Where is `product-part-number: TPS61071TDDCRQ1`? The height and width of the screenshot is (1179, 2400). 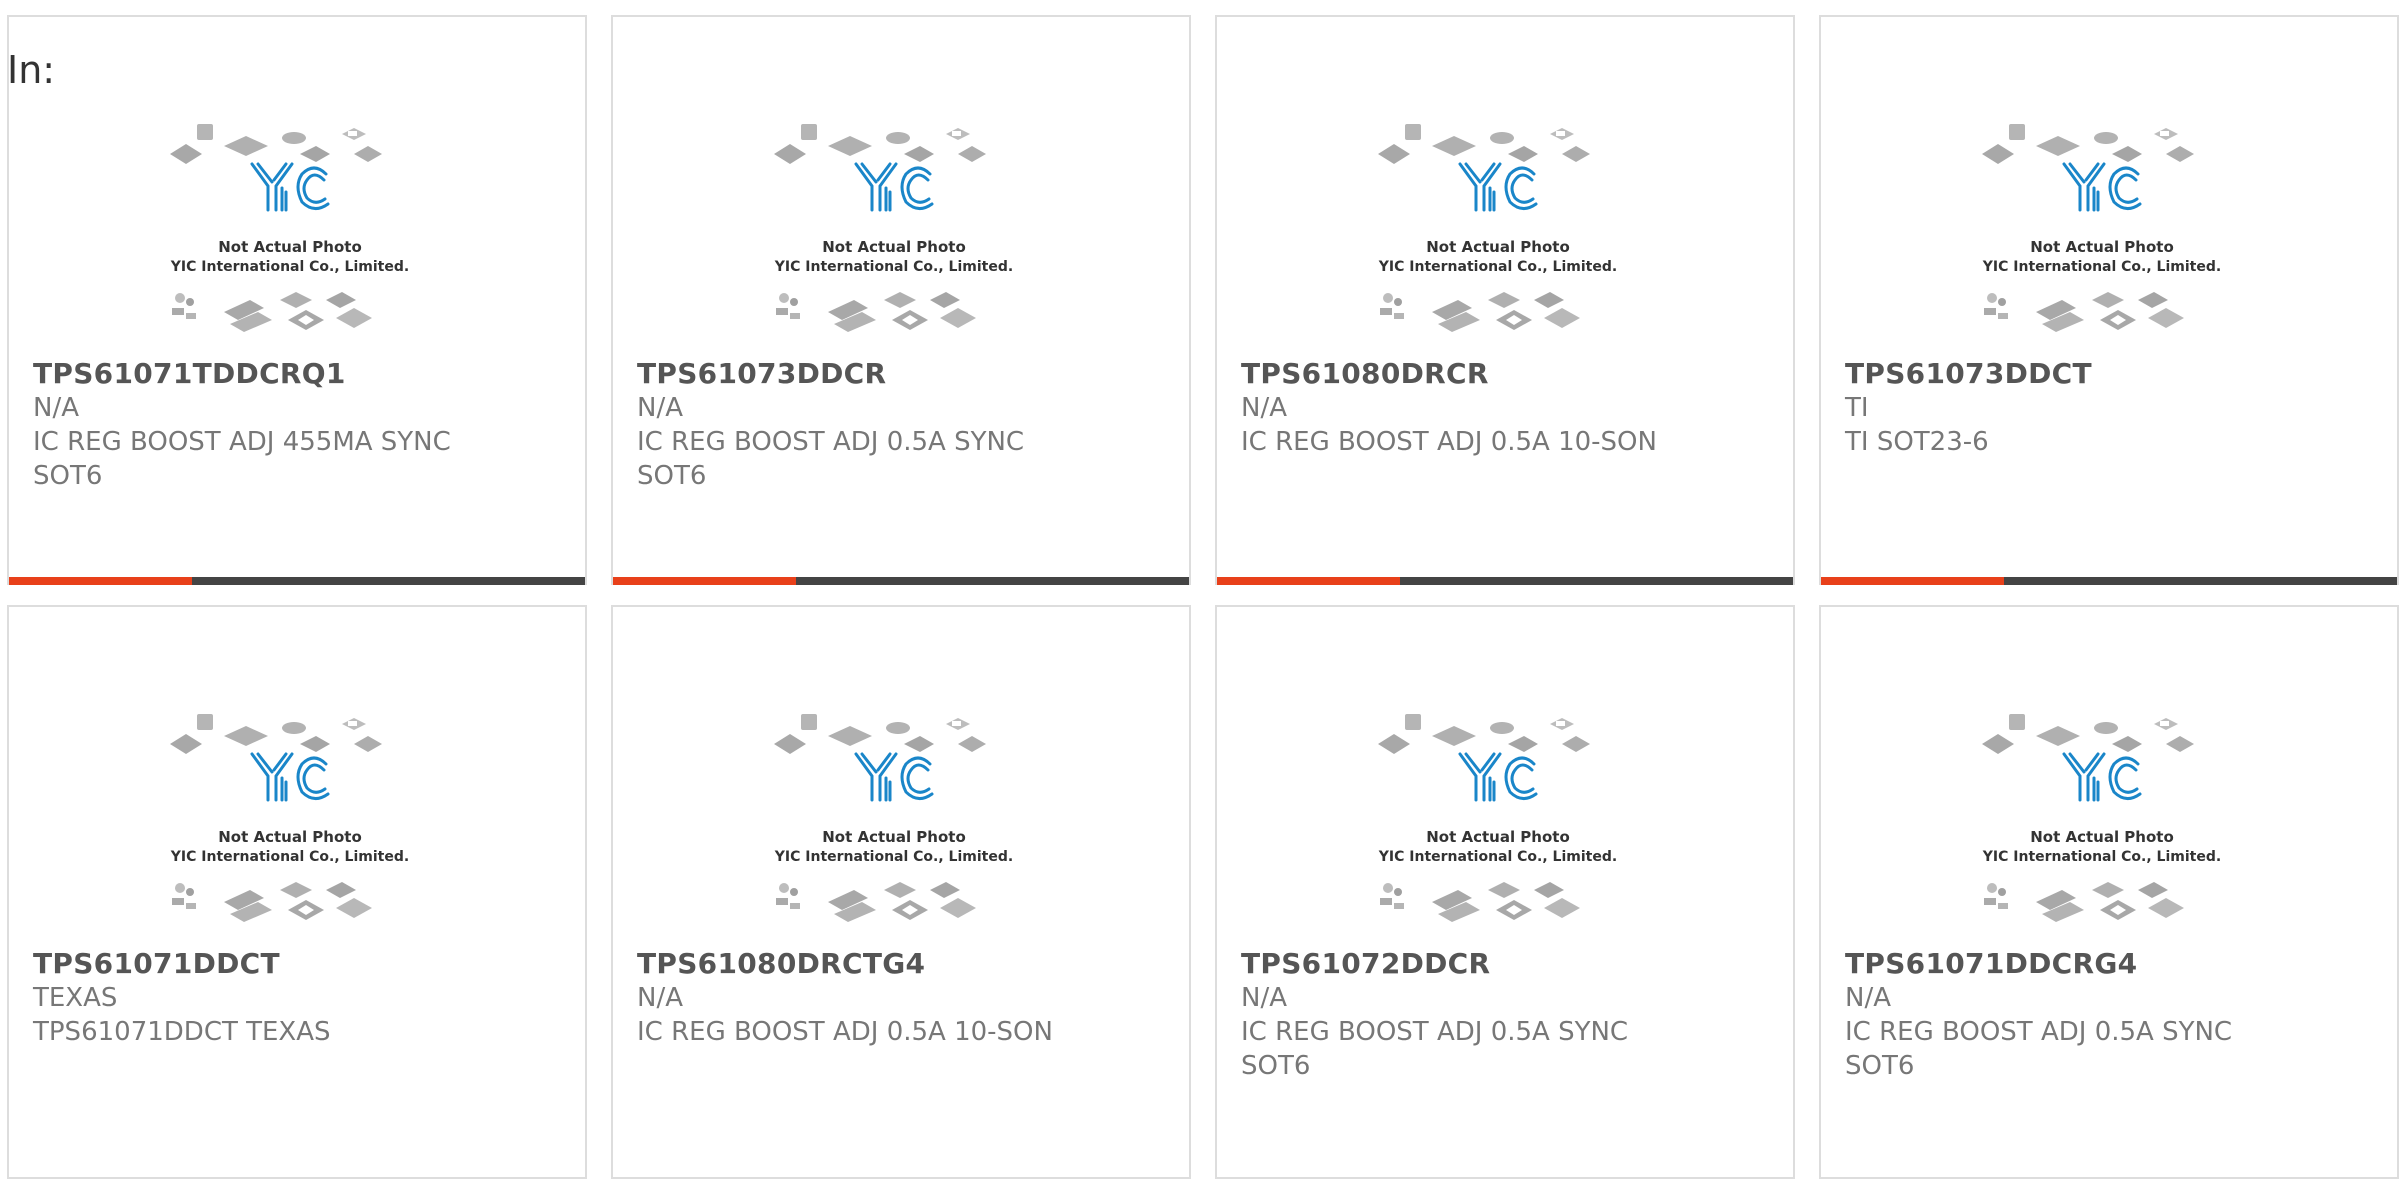
product-part-number: TPS61071TDDCRQ1 is located at coordinates (299, 374).